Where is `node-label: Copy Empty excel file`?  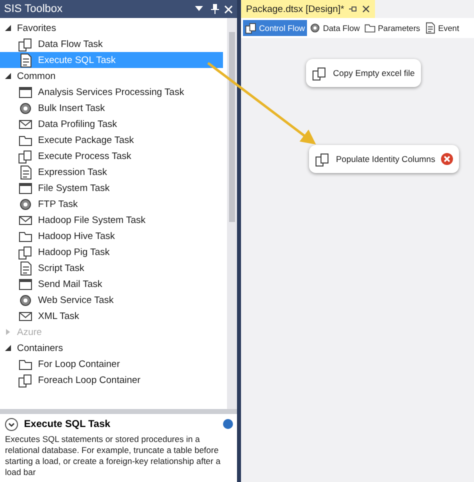
node-label: Copy Empty excel file is located at coordinates (374, 73).